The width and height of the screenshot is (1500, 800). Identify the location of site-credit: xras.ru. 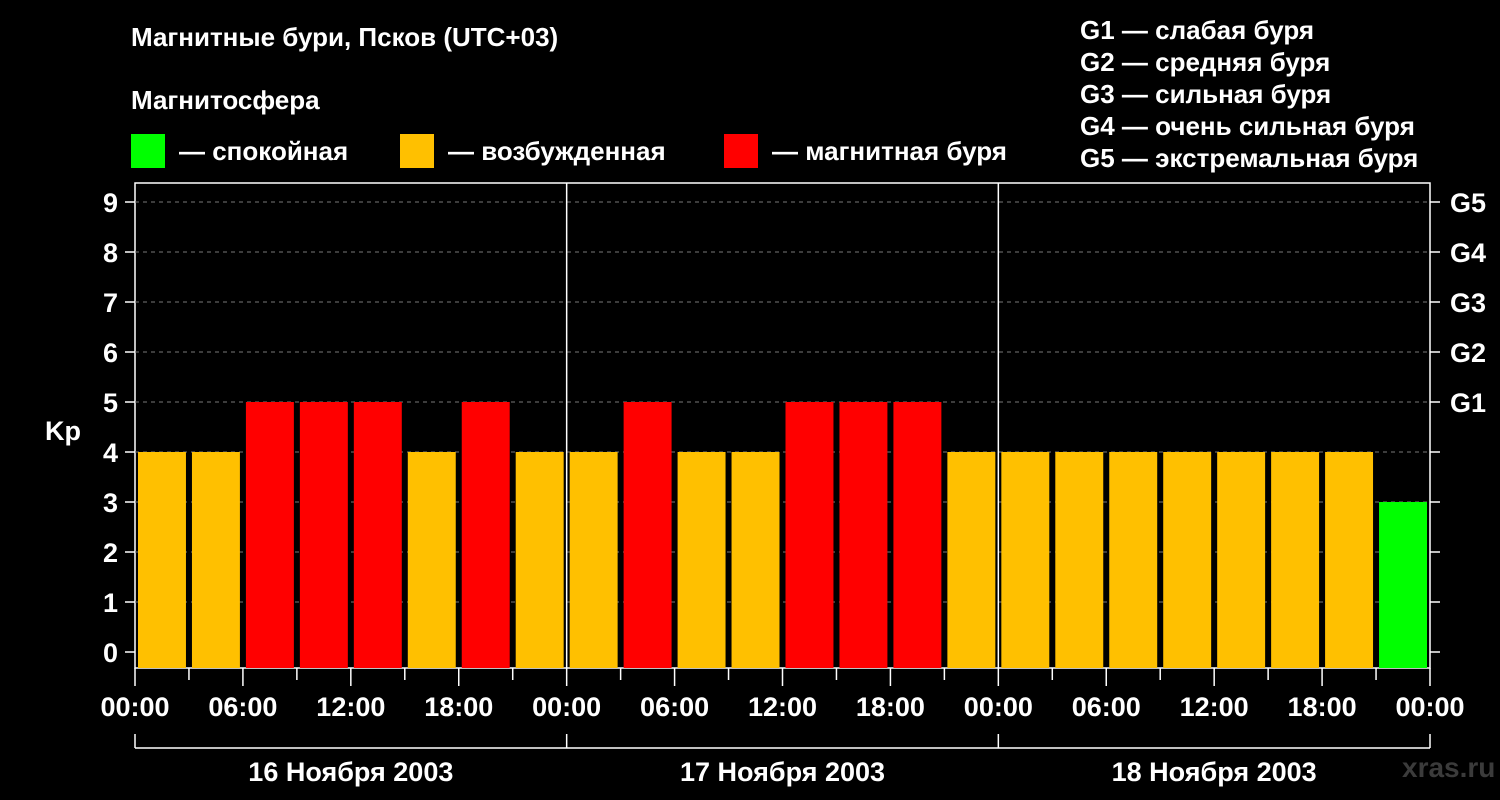
(1449, 767).